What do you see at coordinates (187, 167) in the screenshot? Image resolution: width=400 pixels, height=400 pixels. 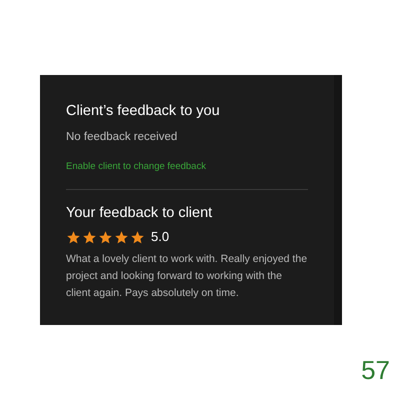 I see `enable-feedback-link: Enable client to change feedback` at bounding box center [187, 167].